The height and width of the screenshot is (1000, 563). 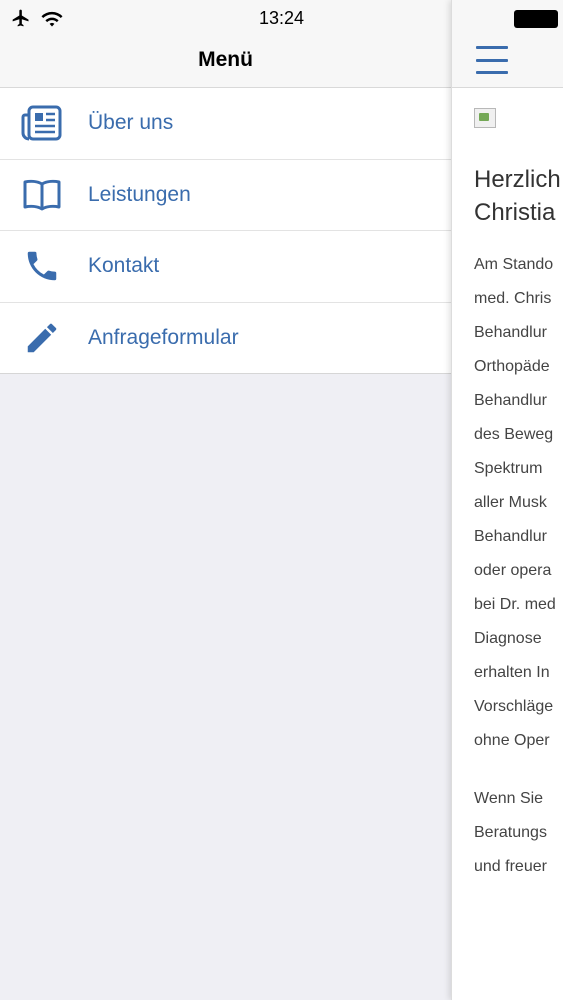 What do you see at coordinates (515, 604) in the screenshot?
I see `paragraph-line: bei Dr. med` at bounding box center [515, 604].